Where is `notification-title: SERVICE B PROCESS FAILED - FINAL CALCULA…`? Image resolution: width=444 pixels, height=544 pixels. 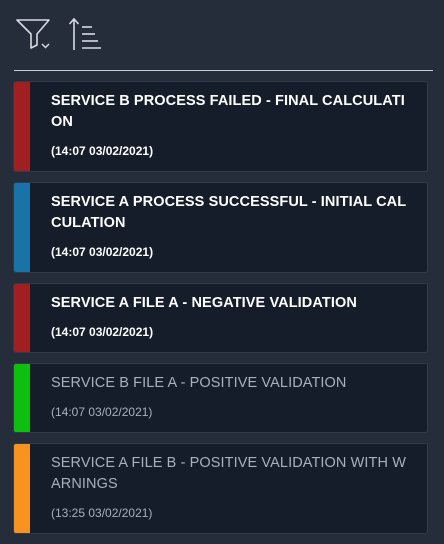 notification-title: SERVICE B PROCESS FAILED - FINAL CALCULA… is located at coordinates (228, 111).